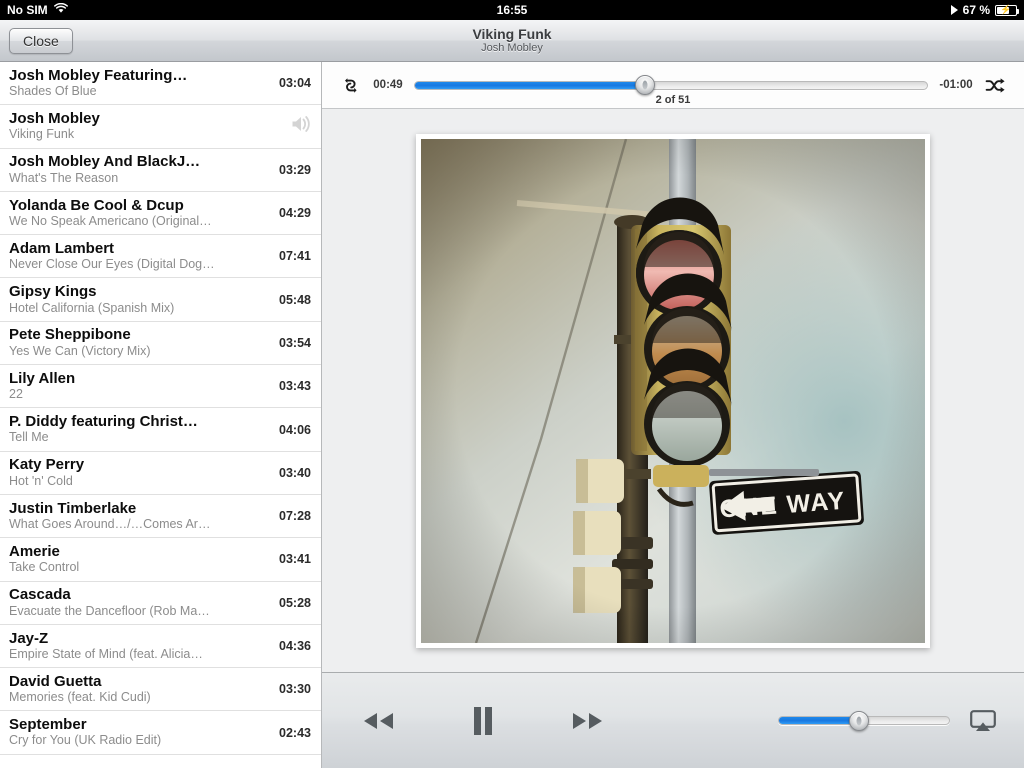 The height and width of the screenshot is (768, 1024). What do you see at coordinates (530, 85) in the screenshot?
I see `progress-fill` at bounding box center [530, 85].